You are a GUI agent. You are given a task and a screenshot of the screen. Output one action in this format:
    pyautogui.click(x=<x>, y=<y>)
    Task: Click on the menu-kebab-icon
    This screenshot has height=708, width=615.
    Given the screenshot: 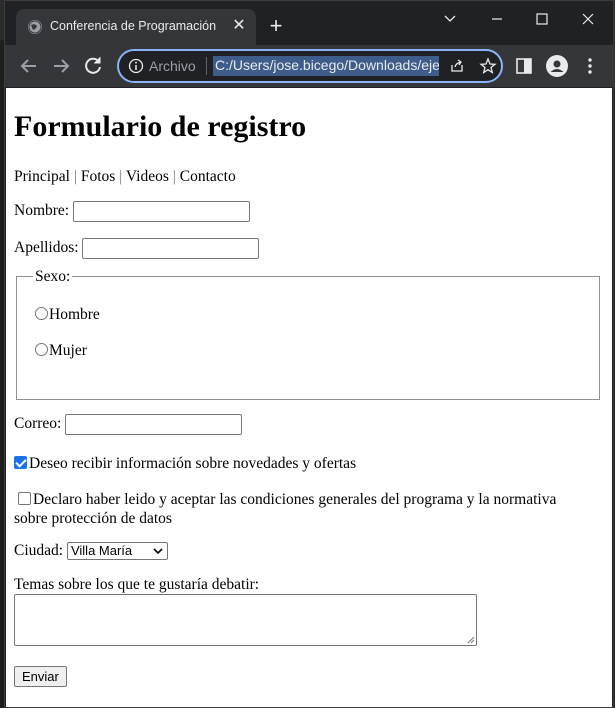 What is the action you would take?
    pyautogui.click(x=590, y=66)
    